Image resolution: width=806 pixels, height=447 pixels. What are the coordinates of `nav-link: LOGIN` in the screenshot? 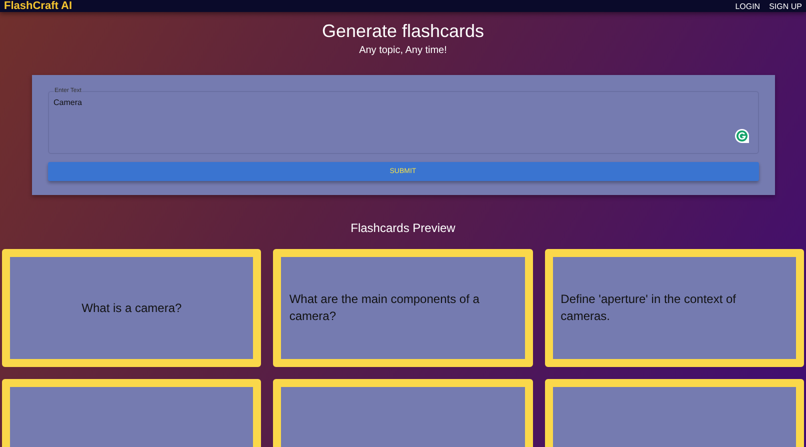 It's located at (747, 6).